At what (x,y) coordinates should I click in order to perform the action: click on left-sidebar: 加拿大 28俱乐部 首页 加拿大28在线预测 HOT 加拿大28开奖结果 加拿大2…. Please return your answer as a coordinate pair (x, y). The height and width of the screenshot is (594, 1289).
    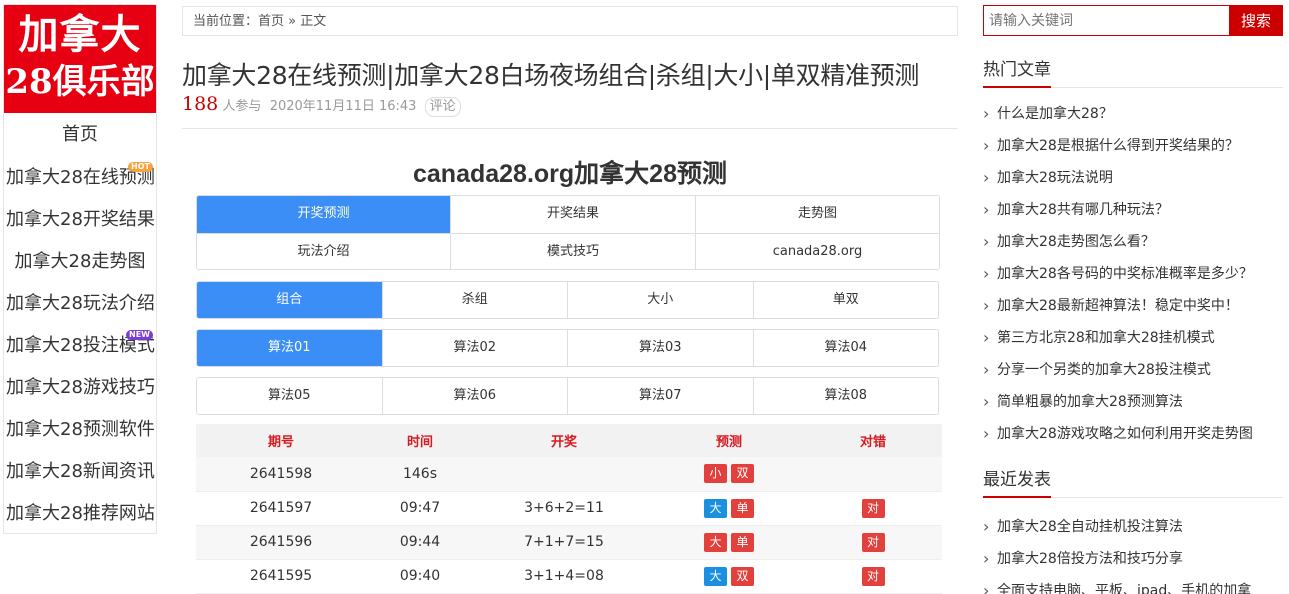
    Looking at the image, I should click on (80, 269).